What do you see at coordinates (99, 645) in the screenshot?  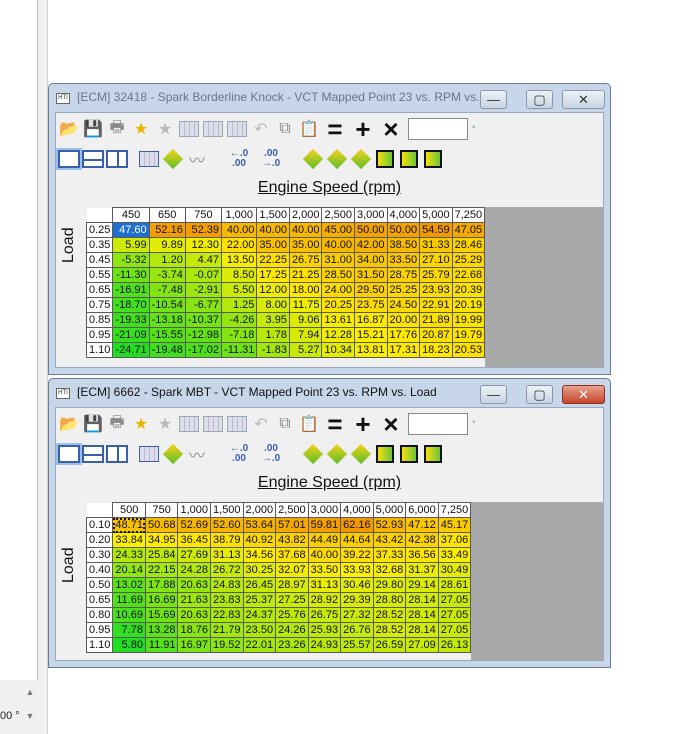 I see `row-header-load: 1.10` at bounding box center [99, 645].